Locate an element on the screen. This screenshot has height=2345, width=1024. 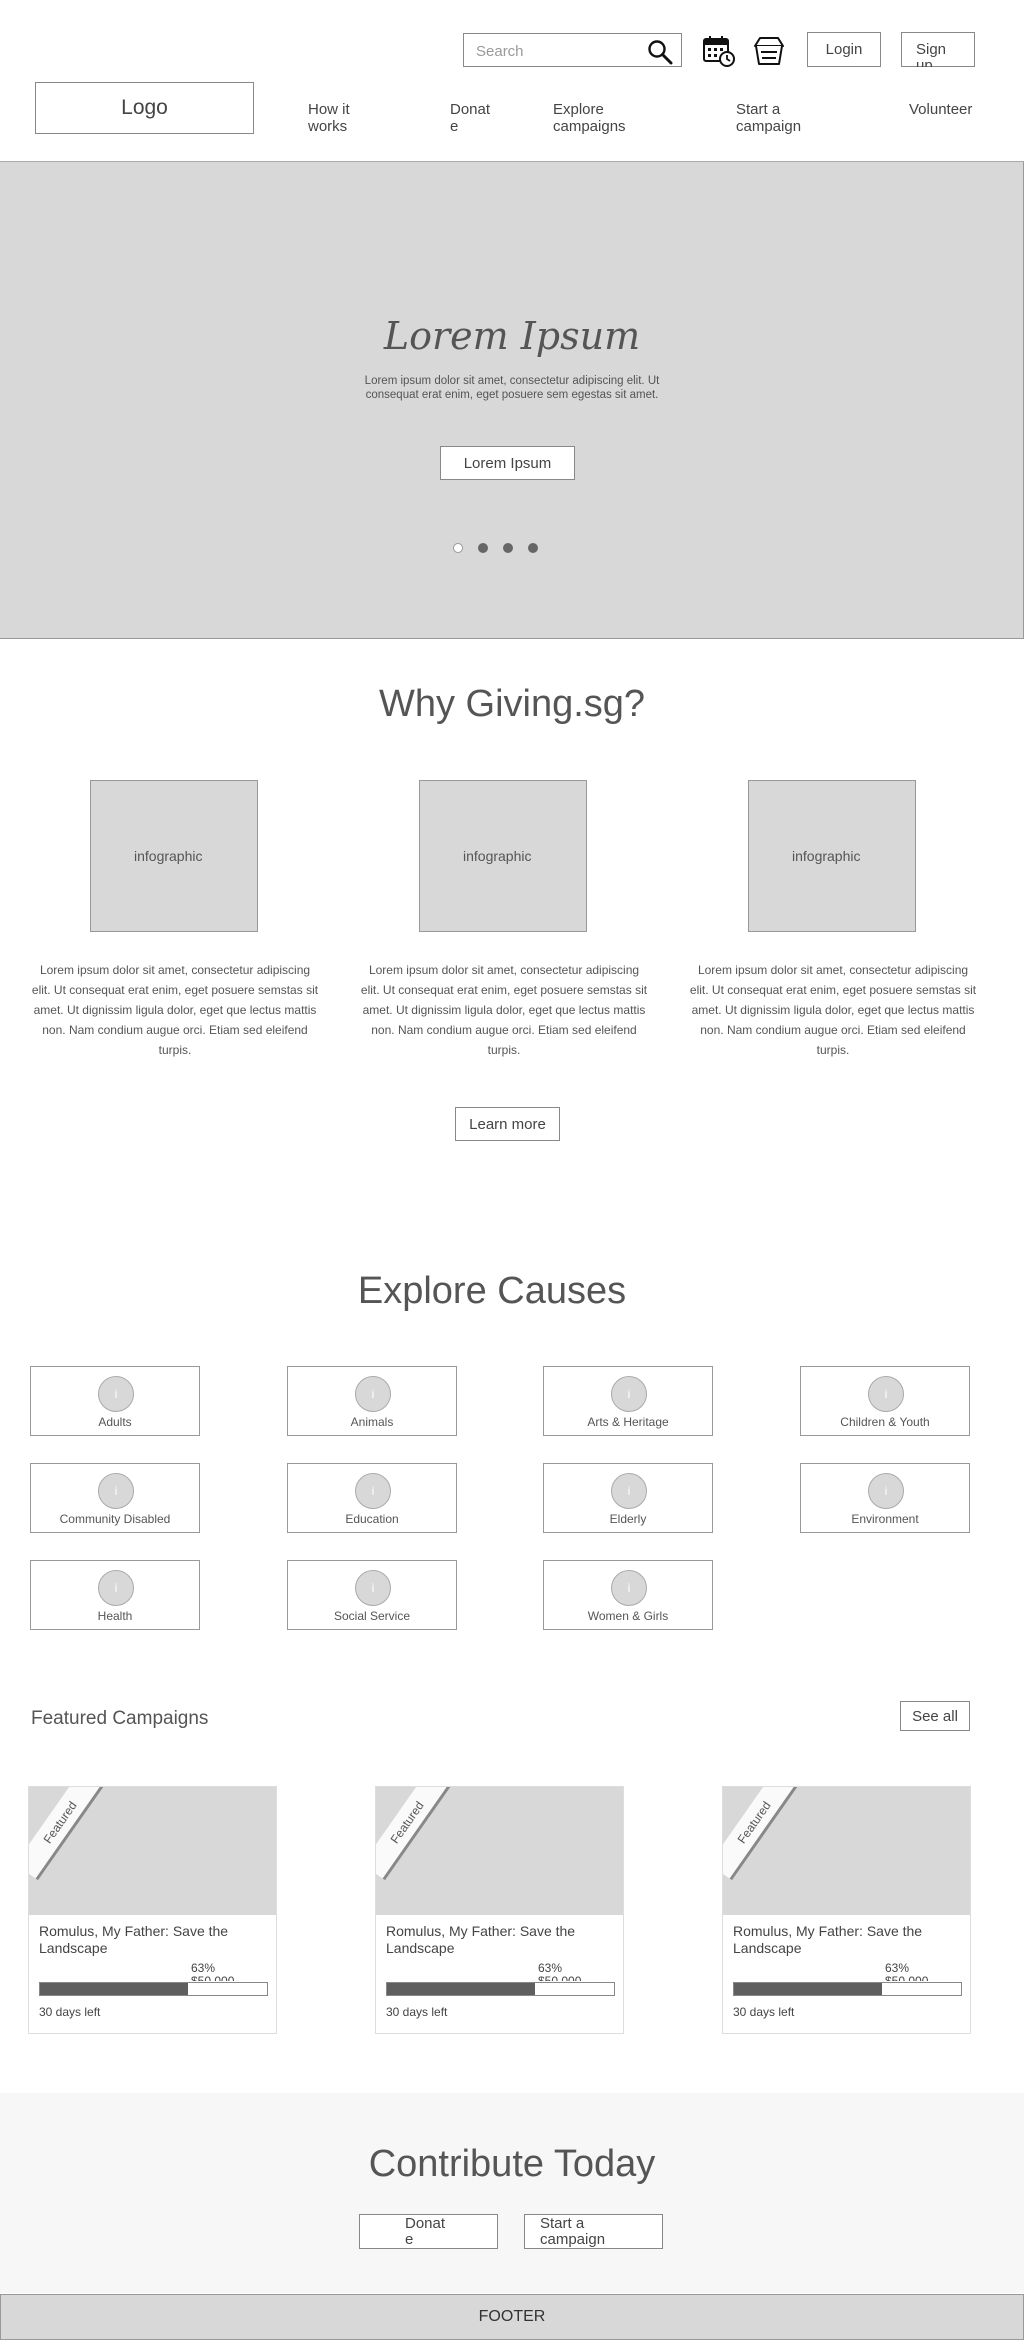
contribute-start-label: Start a campaign is located at coordinates (573, 2231).